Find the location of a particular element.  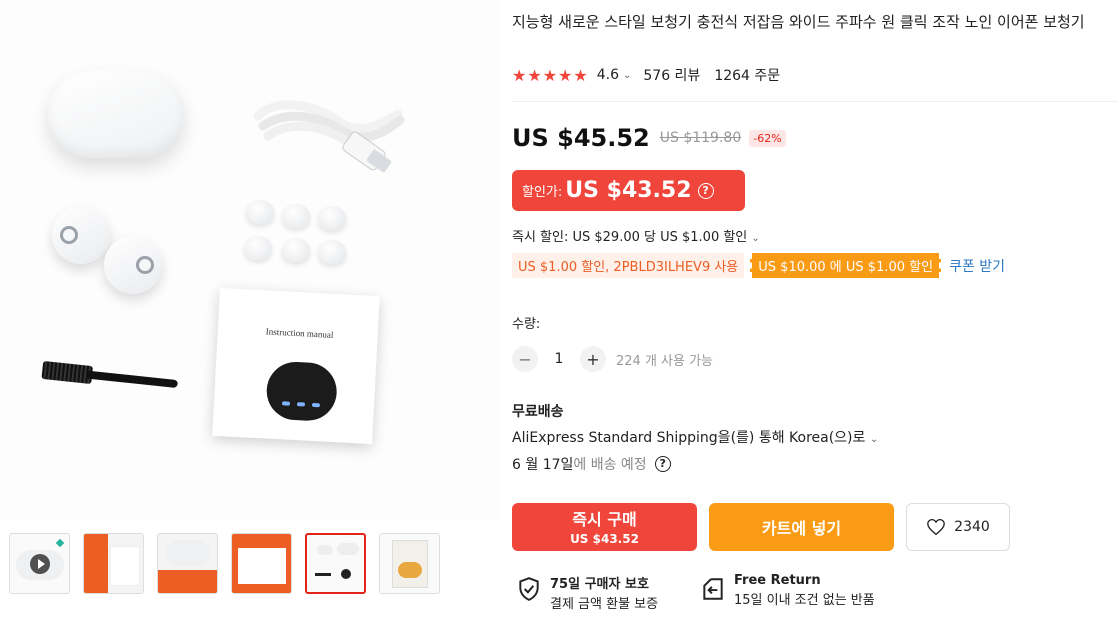

instant-discount-text: 즉시 할인: US $29.00 당 US $1.00 할인 is located at coordinates (630, 237).